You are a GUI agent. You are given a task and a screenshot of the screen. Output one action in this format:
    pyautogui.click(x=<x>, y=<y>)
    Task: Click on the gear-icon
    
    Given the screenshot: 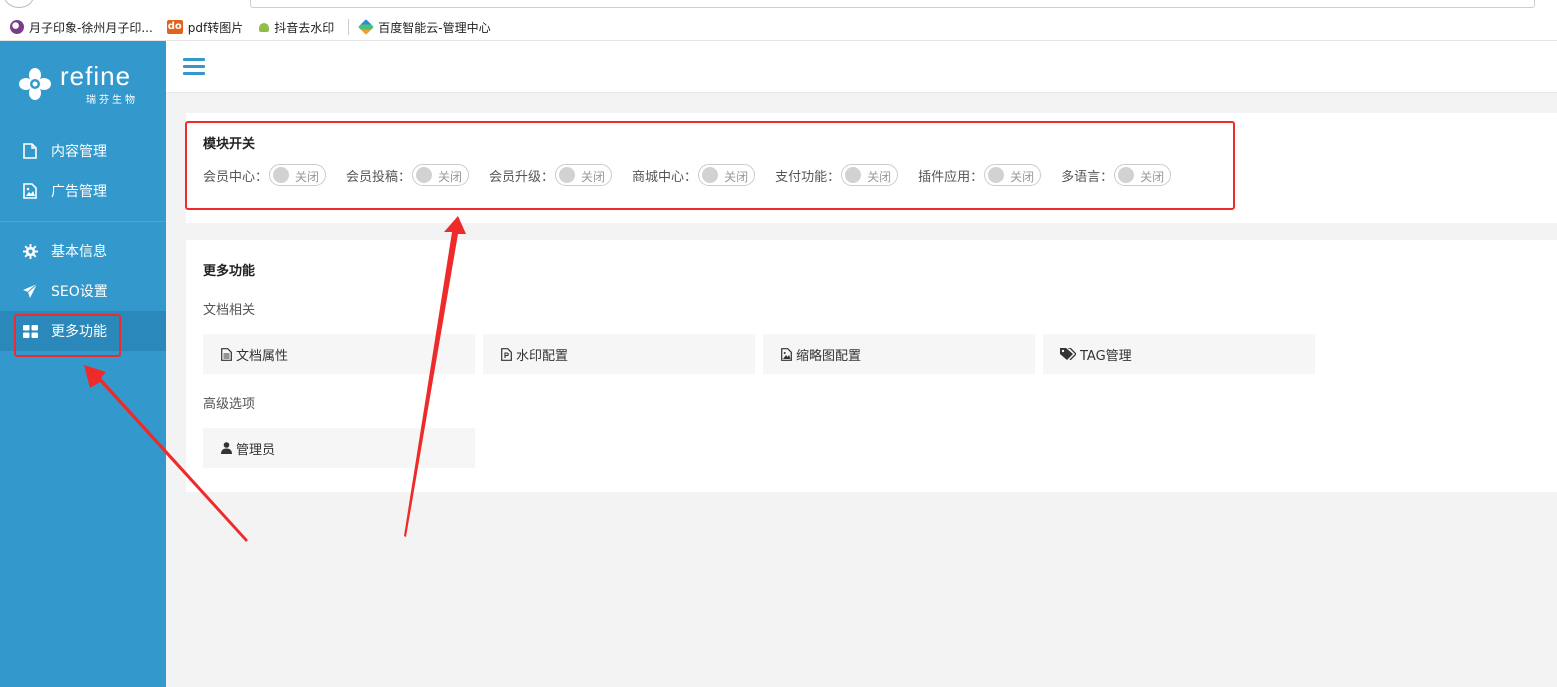 What is the action you would take?
    pyautogui.click(x=30, y=251)
    